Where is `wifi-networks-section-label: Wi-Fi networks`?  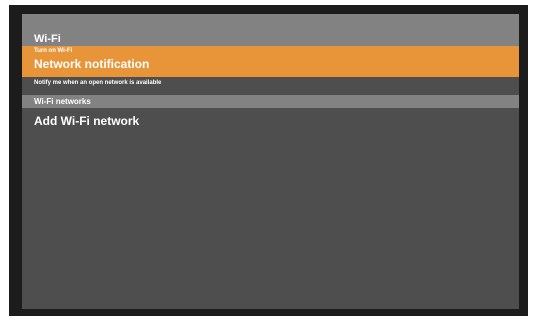 wifi-networks-section-label: Wi-Fi networks is located at coordinates (62, 101).